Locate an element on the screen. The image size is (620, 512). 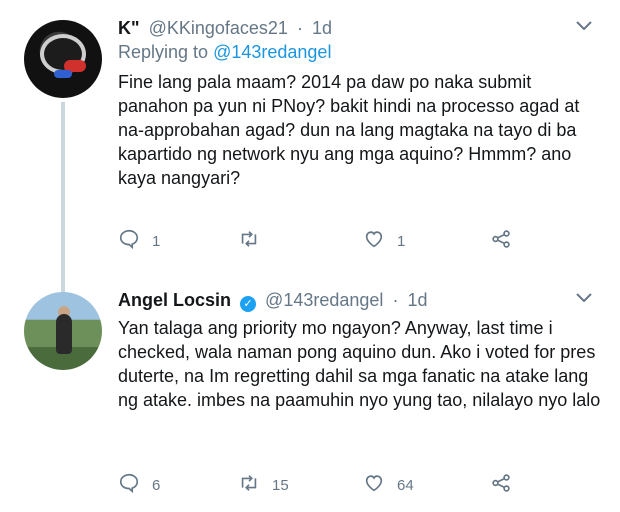
like-button: 1 is located at coordinates (384, 241).